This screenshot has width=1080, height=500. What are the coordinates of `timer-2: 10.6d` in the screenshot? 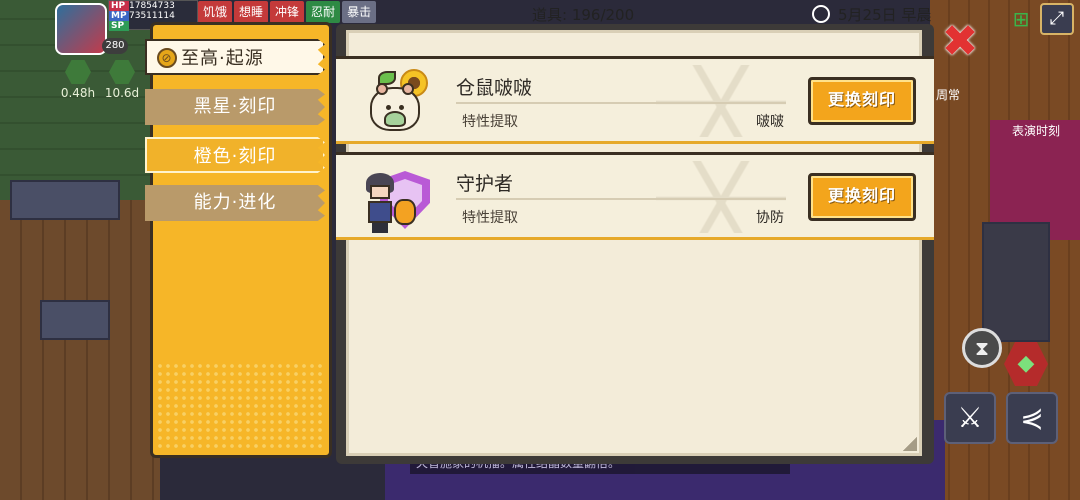 It's located at (122, 93).